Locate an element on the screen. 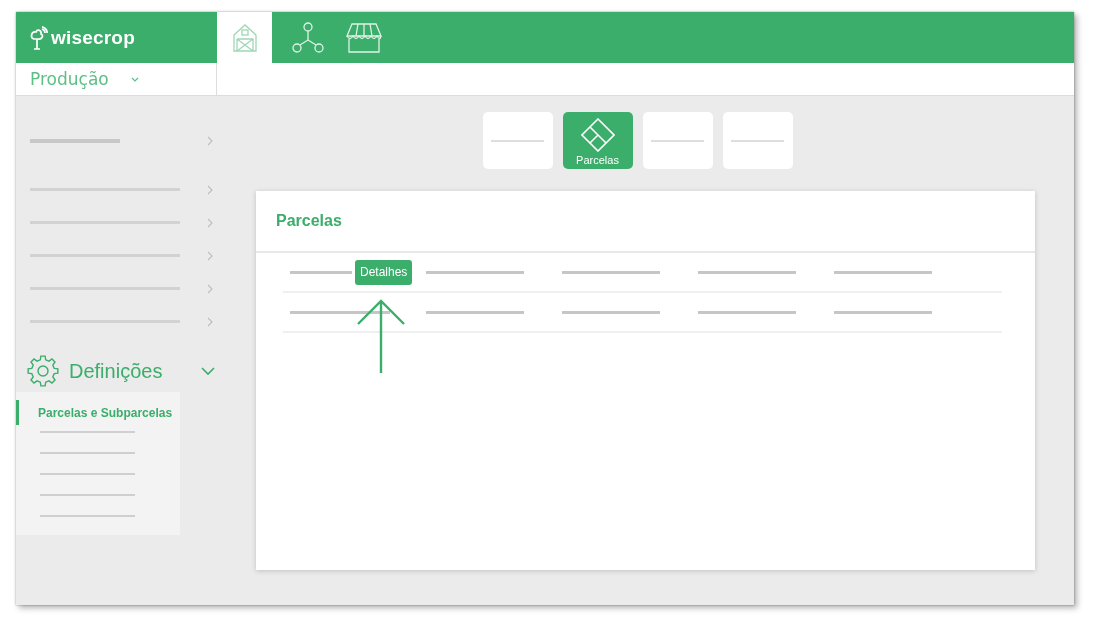 Image resolution: width=1093 pixels, height=621 pixels. tile-button: Parcelas is located at coordinates (597, 140).